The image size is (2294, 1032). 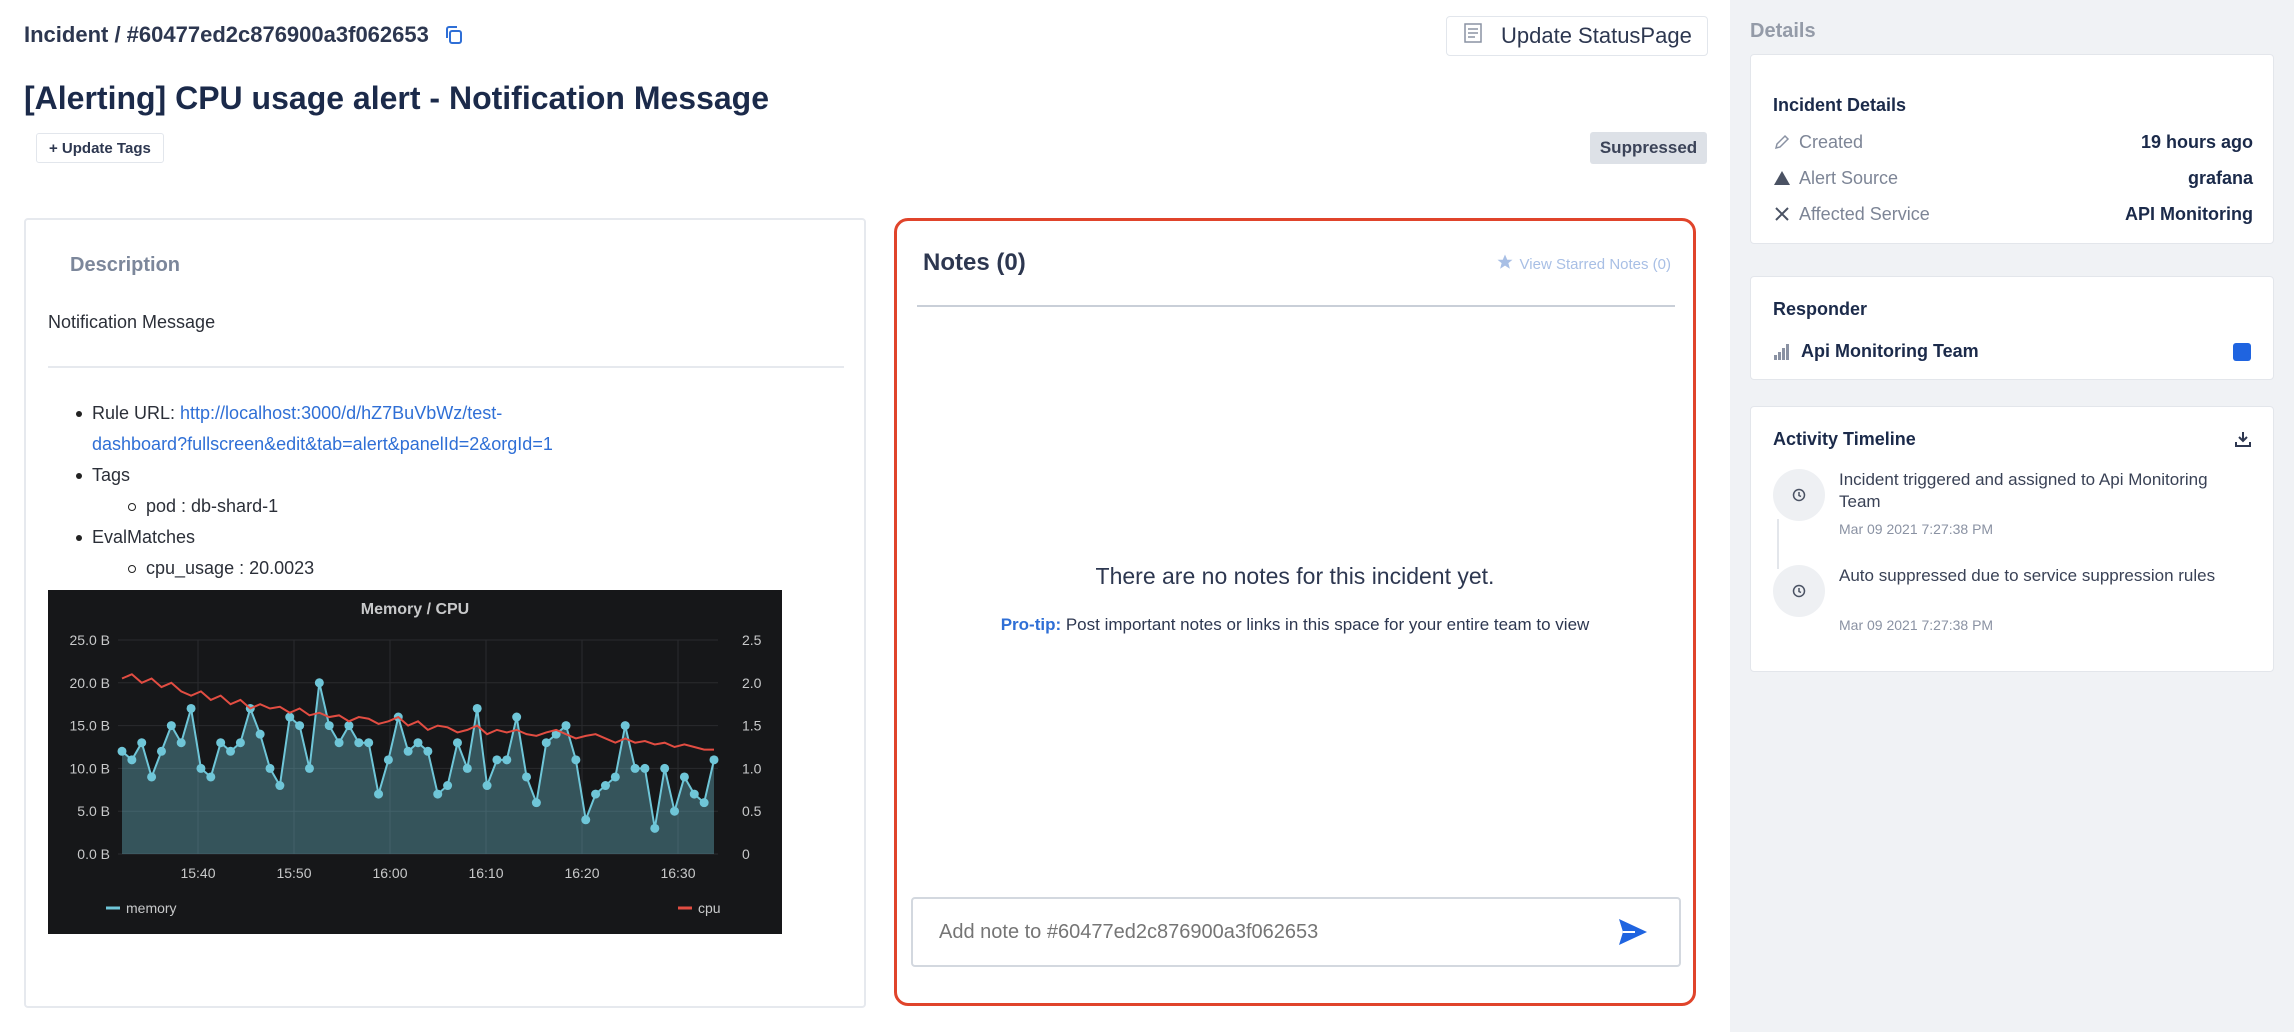 What do you see at coordinates (212, 506) in the screenshot?
I see `tag-item: pod : db-shard-1` at bounding box center [212, 506].